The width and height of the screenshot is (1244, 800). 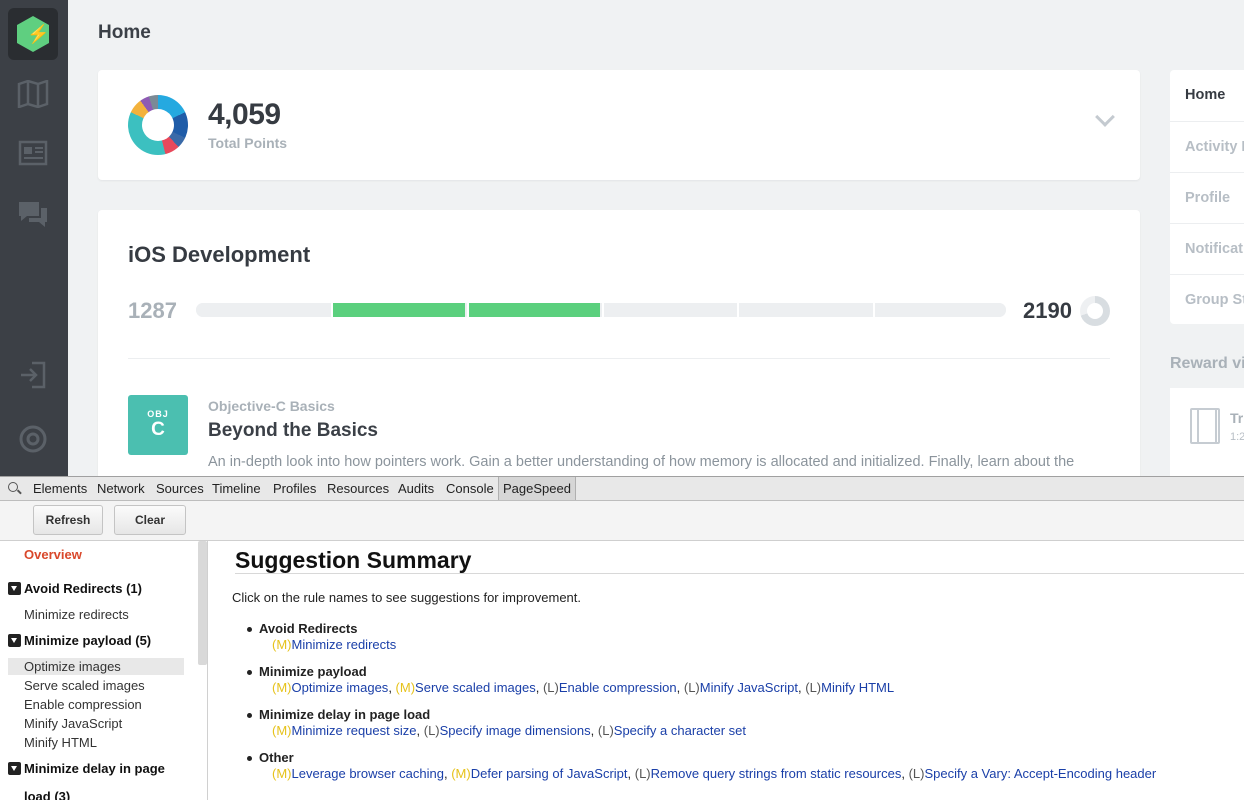 I want to click on course-category: Objective-C Basics, so click(x=271, y=406).